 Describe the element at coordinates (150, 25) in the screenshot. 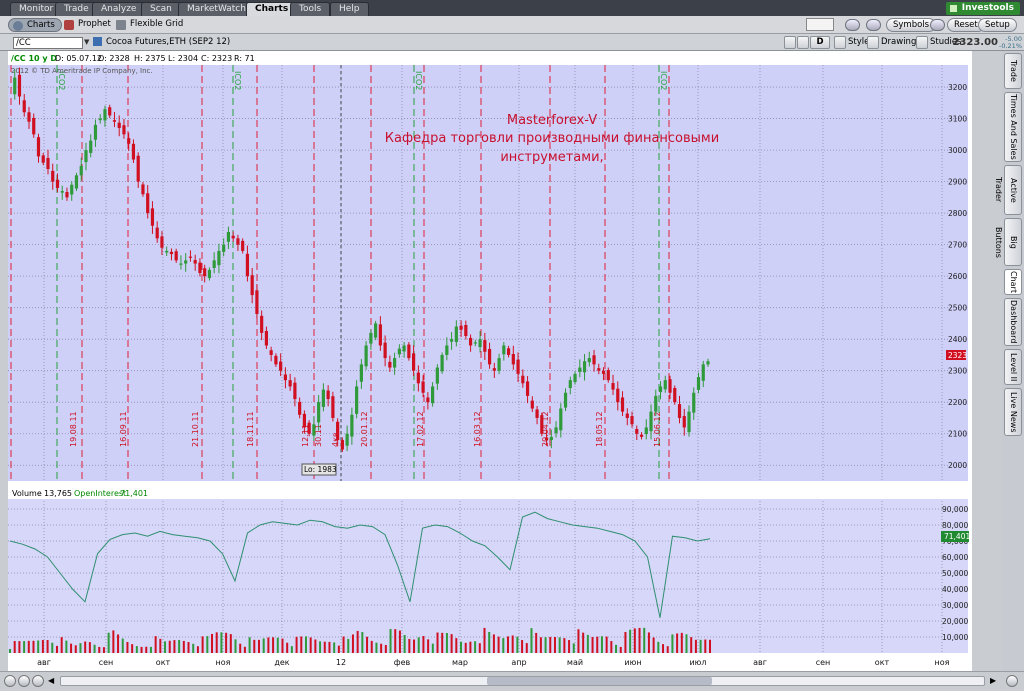

I see `subtab-flexible-grid: Flexible Grid` at that location.